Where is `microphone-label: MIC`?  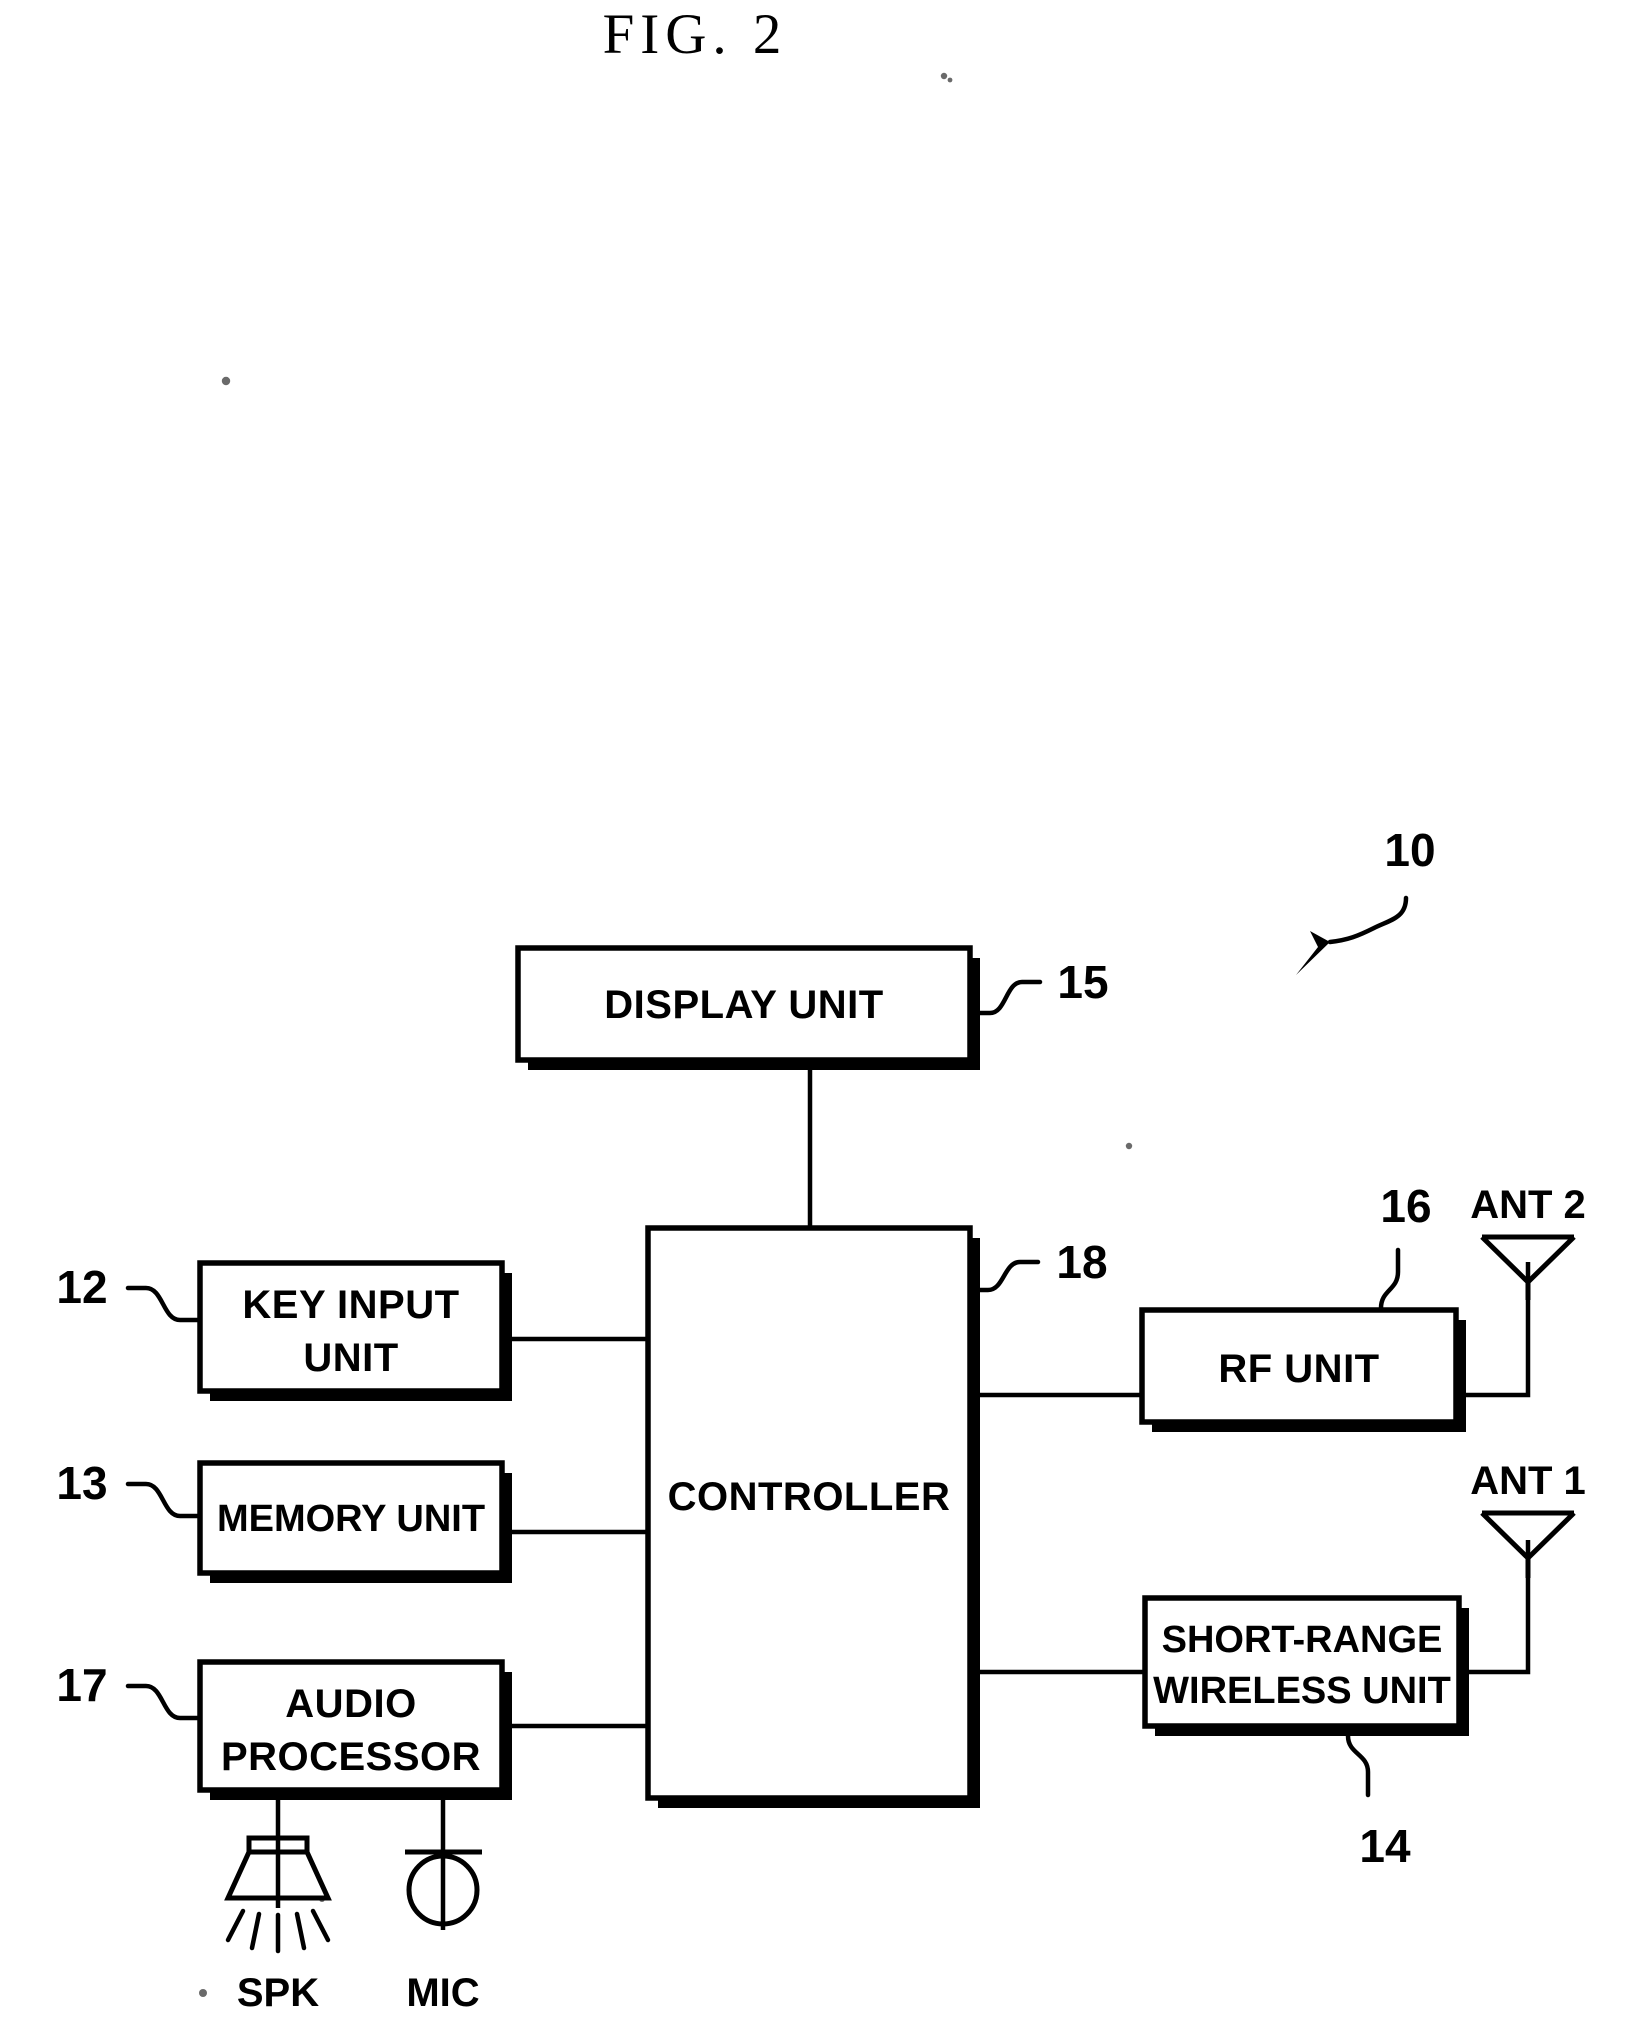 microphone-label: MIC is located at coordinates (442, 1993).